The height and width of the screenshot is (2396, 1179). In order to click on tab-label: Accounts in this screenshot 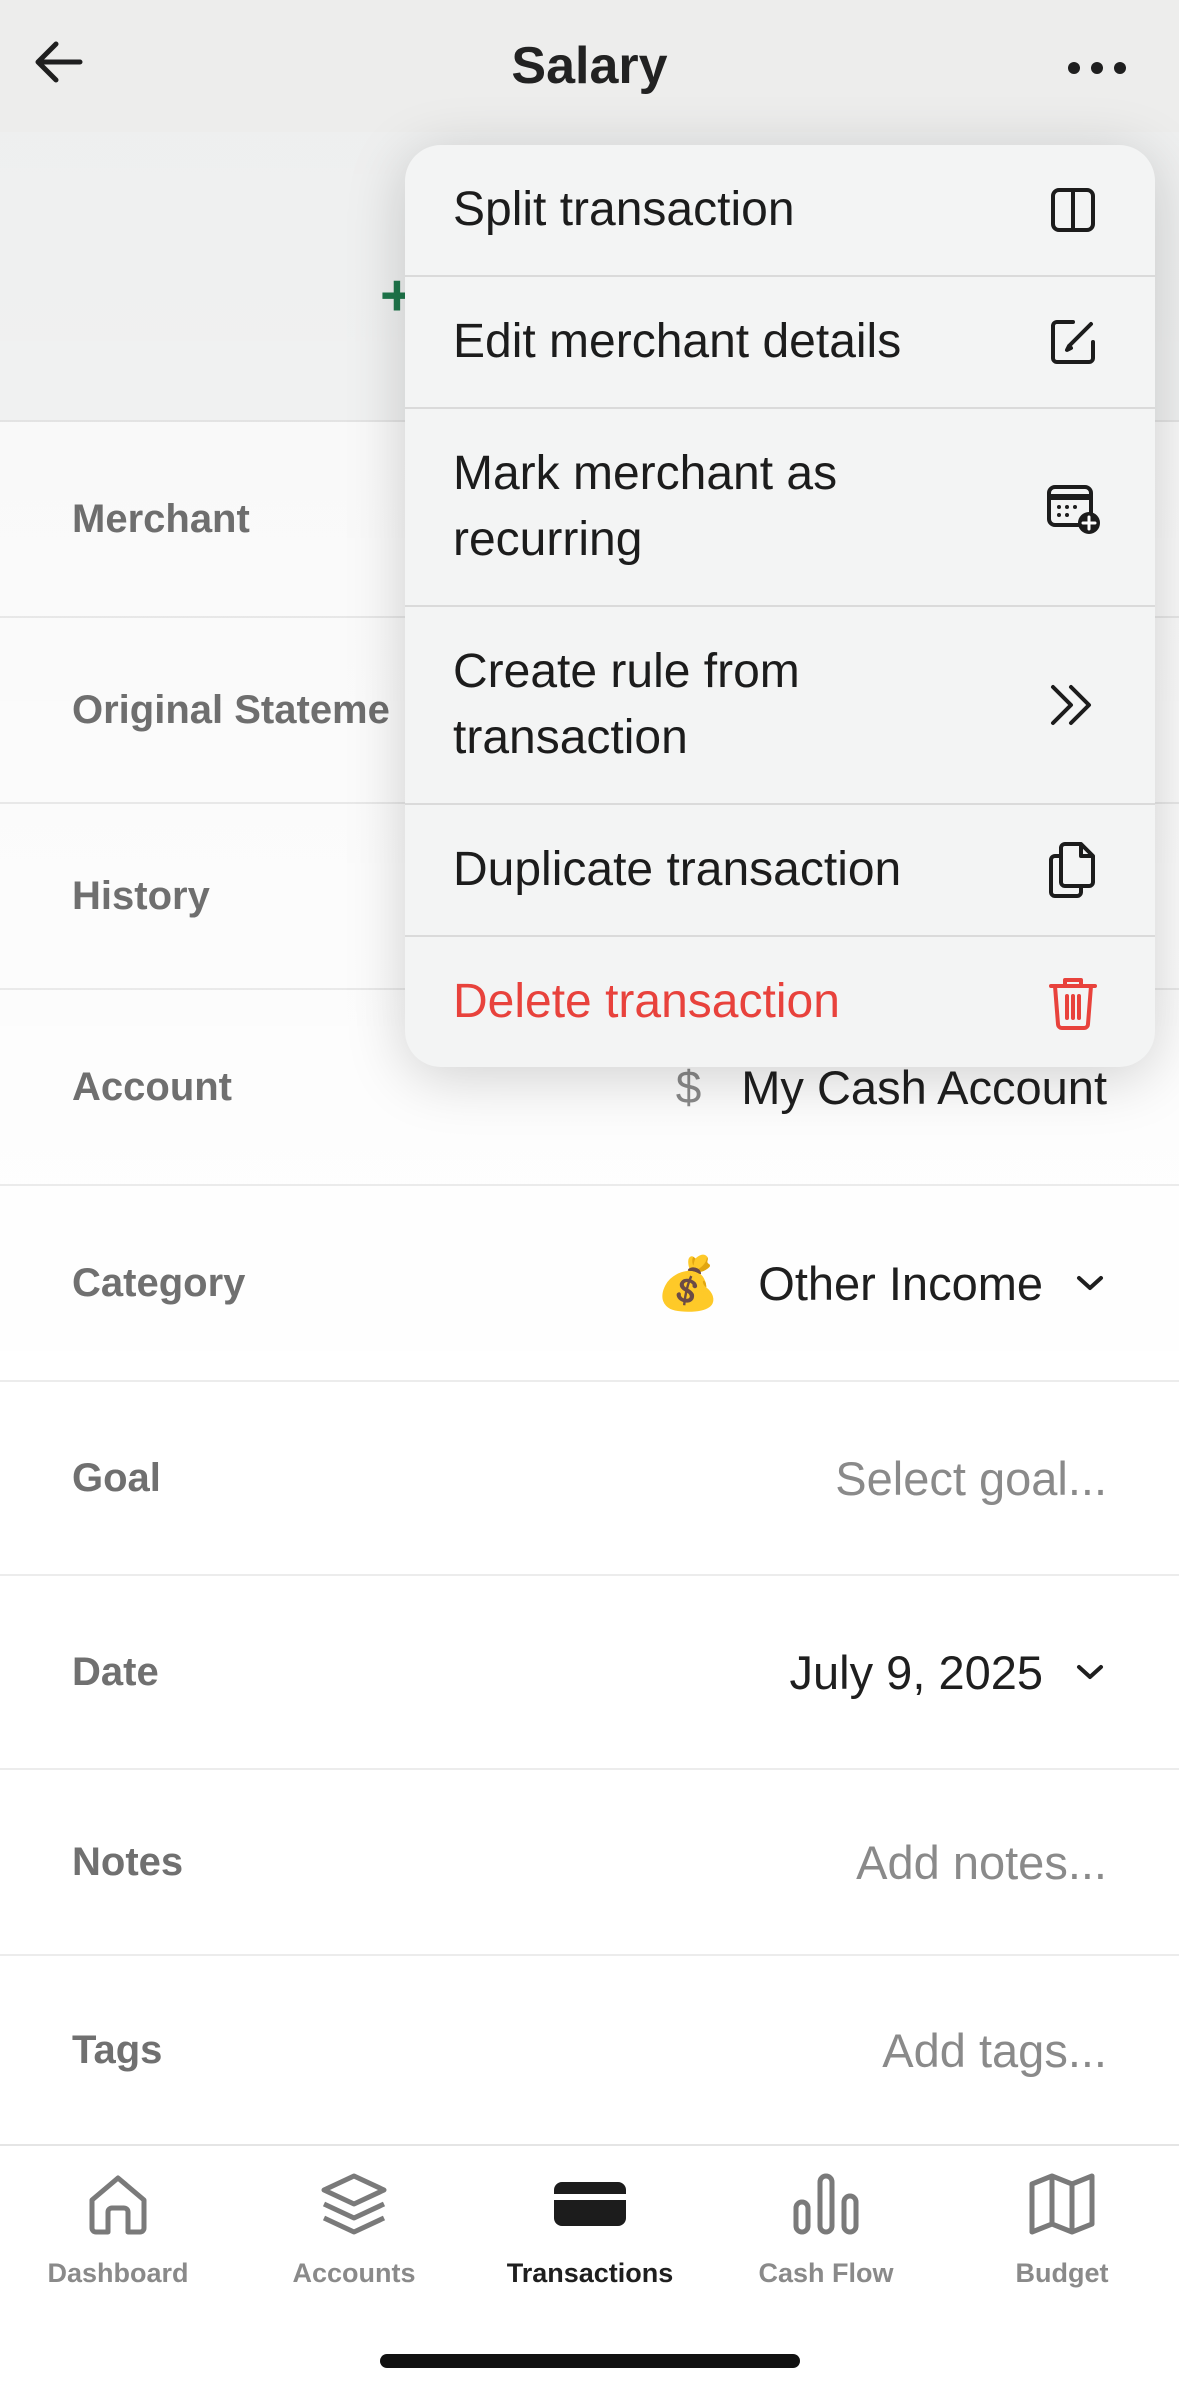, I will do `click(354, 2273)`.